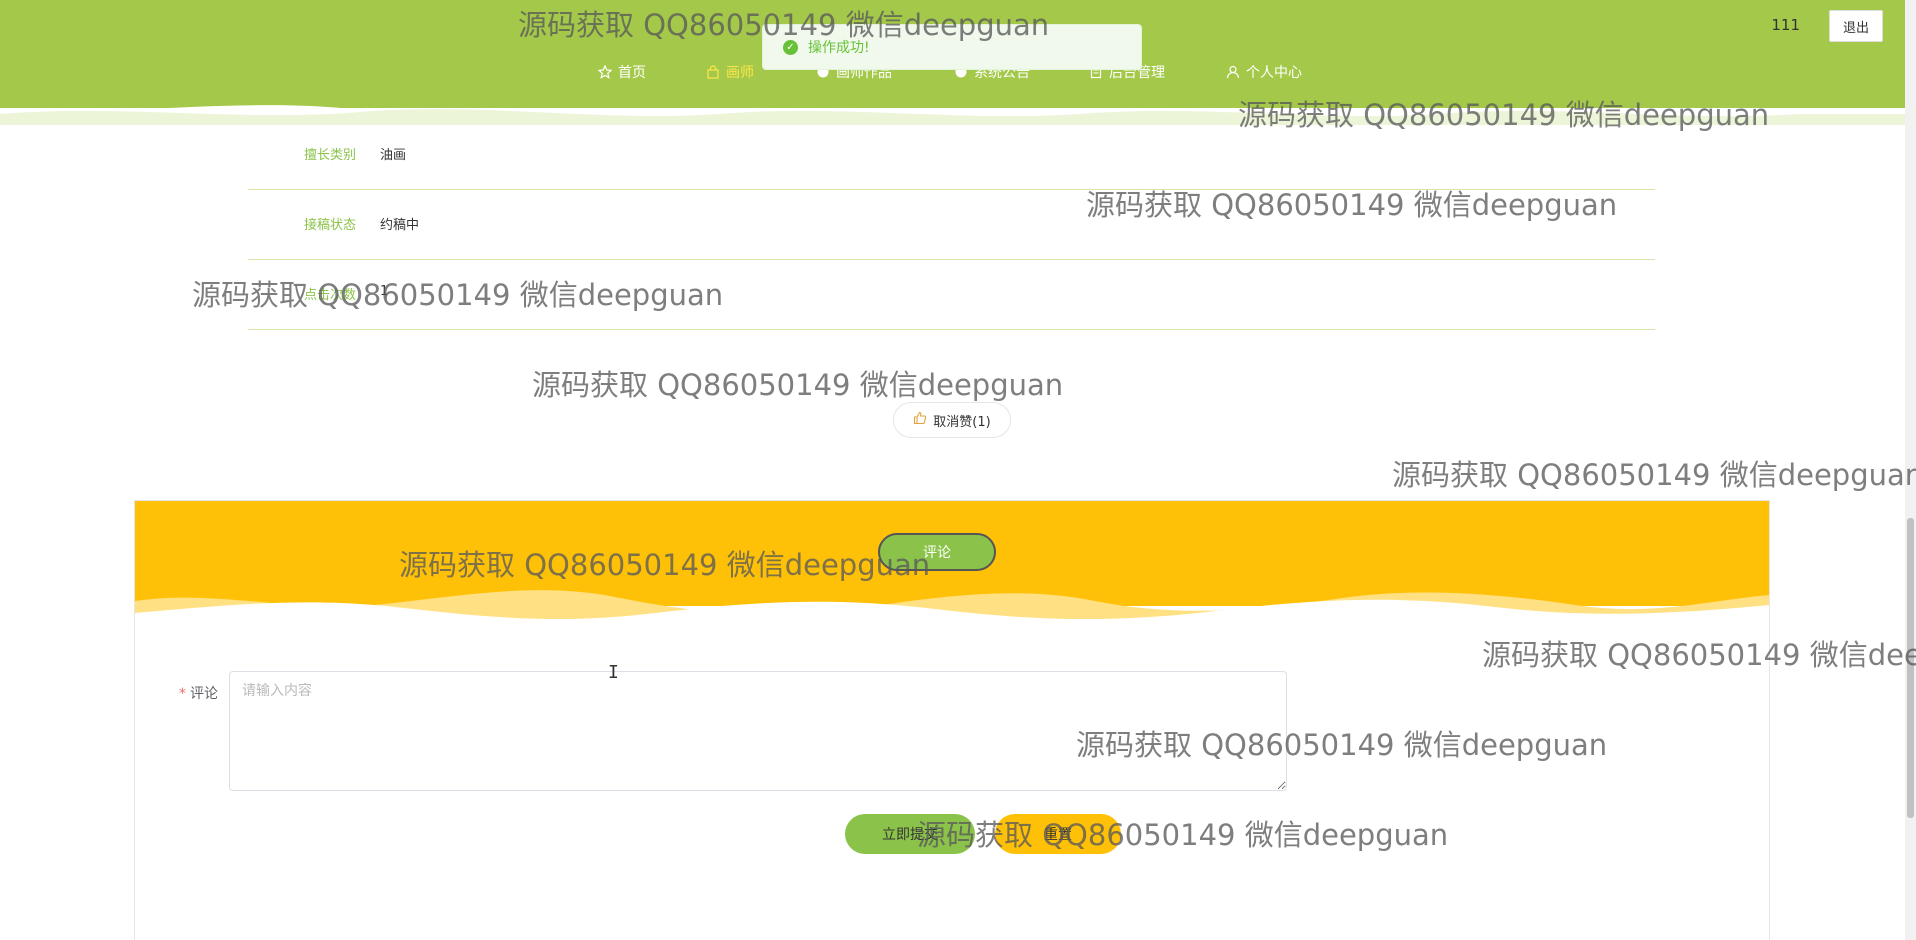 The image size is (1916, 940). What do you see at coordinates (1785, 25) in the screenshot?
I see `user-name: 111` at bounding box center [1785, 25].